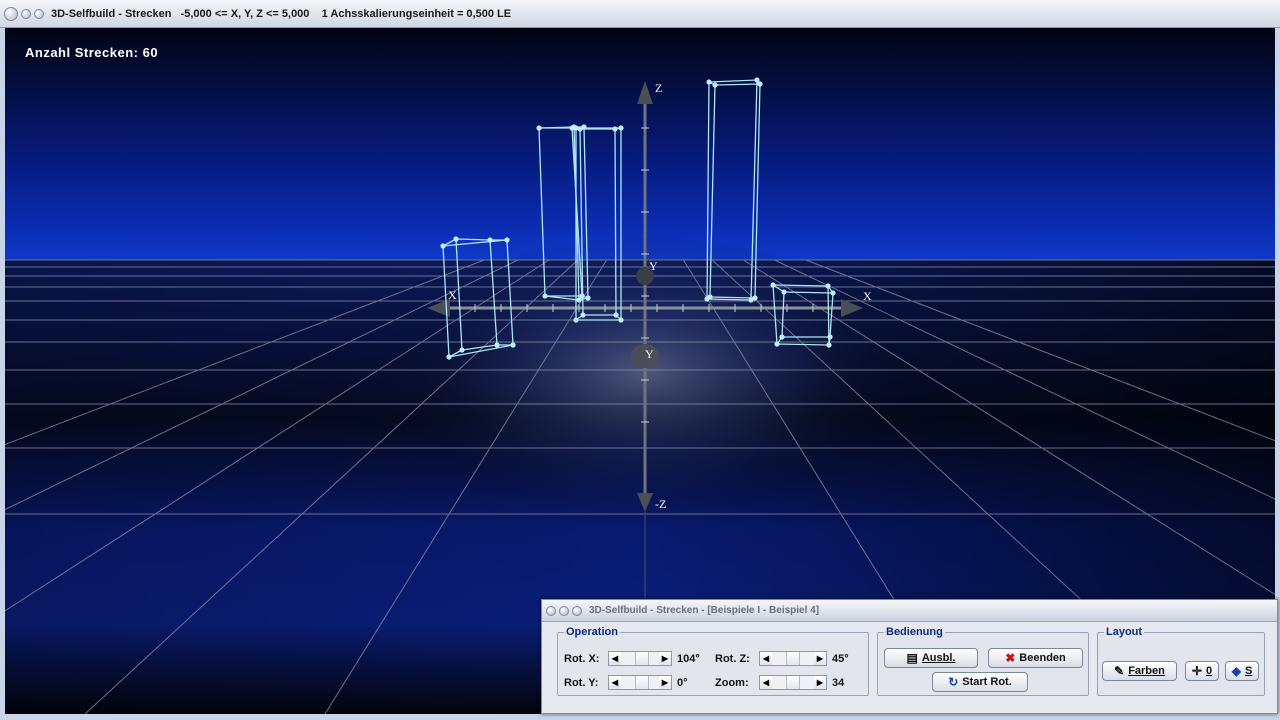 This screenshot has width=1280, height=720. Describe the element at coordinates (953, 682) in the screenshot. I see `rotate-icon: ↻` at that location.